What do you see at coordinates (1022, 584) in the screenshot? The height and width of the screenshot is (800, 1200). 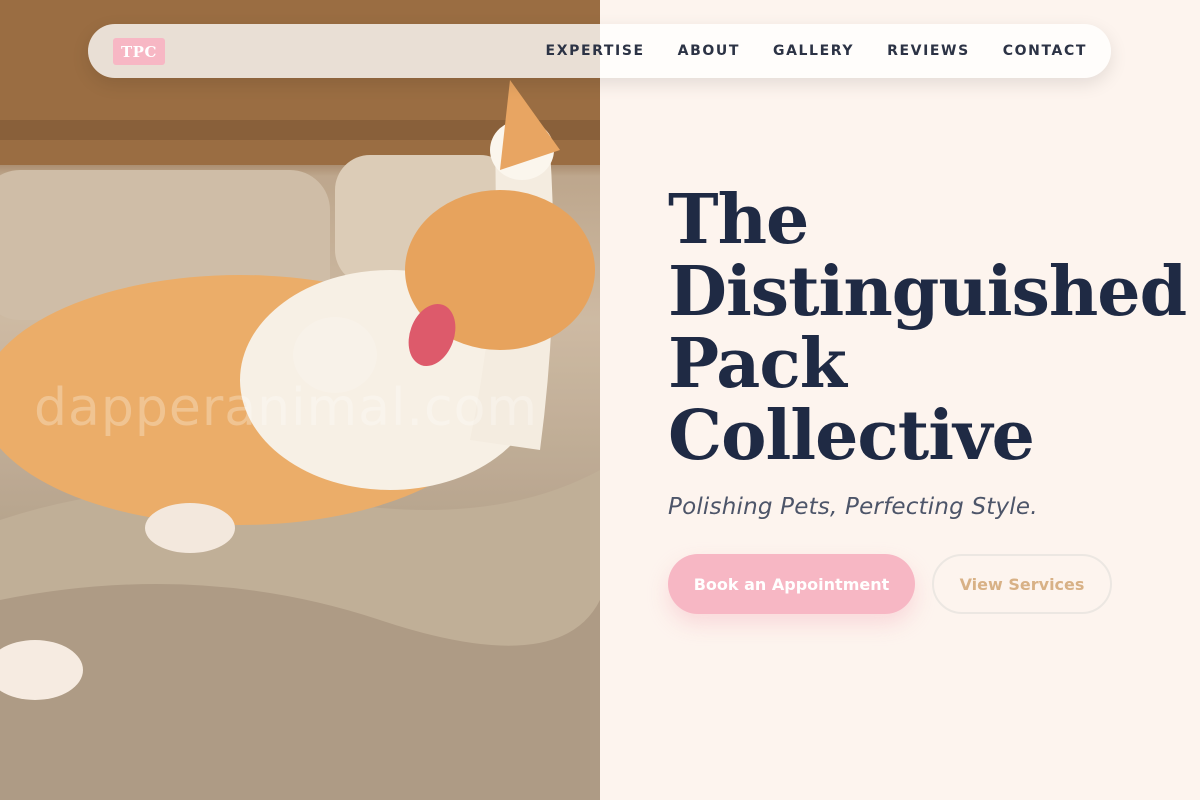 I see `view-services-button: View Services` at bounding box center [1022, 584].